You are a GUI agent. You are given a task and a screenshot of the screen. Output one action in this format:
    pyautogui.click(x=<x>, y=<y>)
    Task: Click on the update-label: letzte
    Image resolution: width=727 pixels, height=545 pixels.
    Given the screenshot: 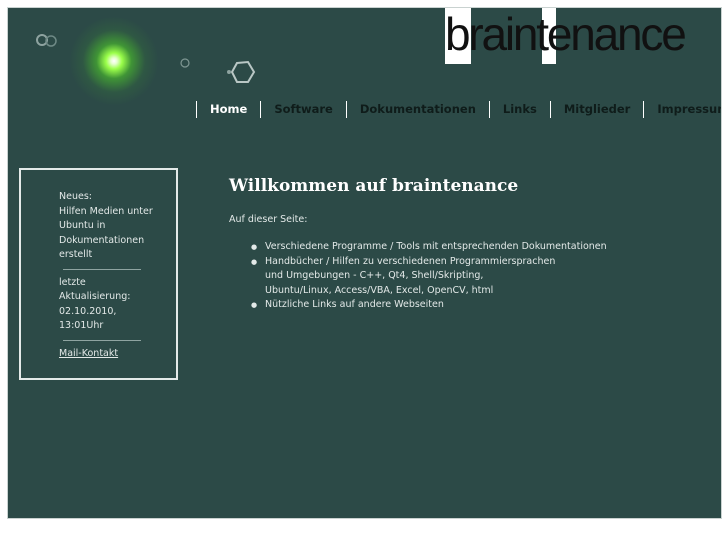 What is the action you would take?
    pyautogui.click(x=72, y=282)
    